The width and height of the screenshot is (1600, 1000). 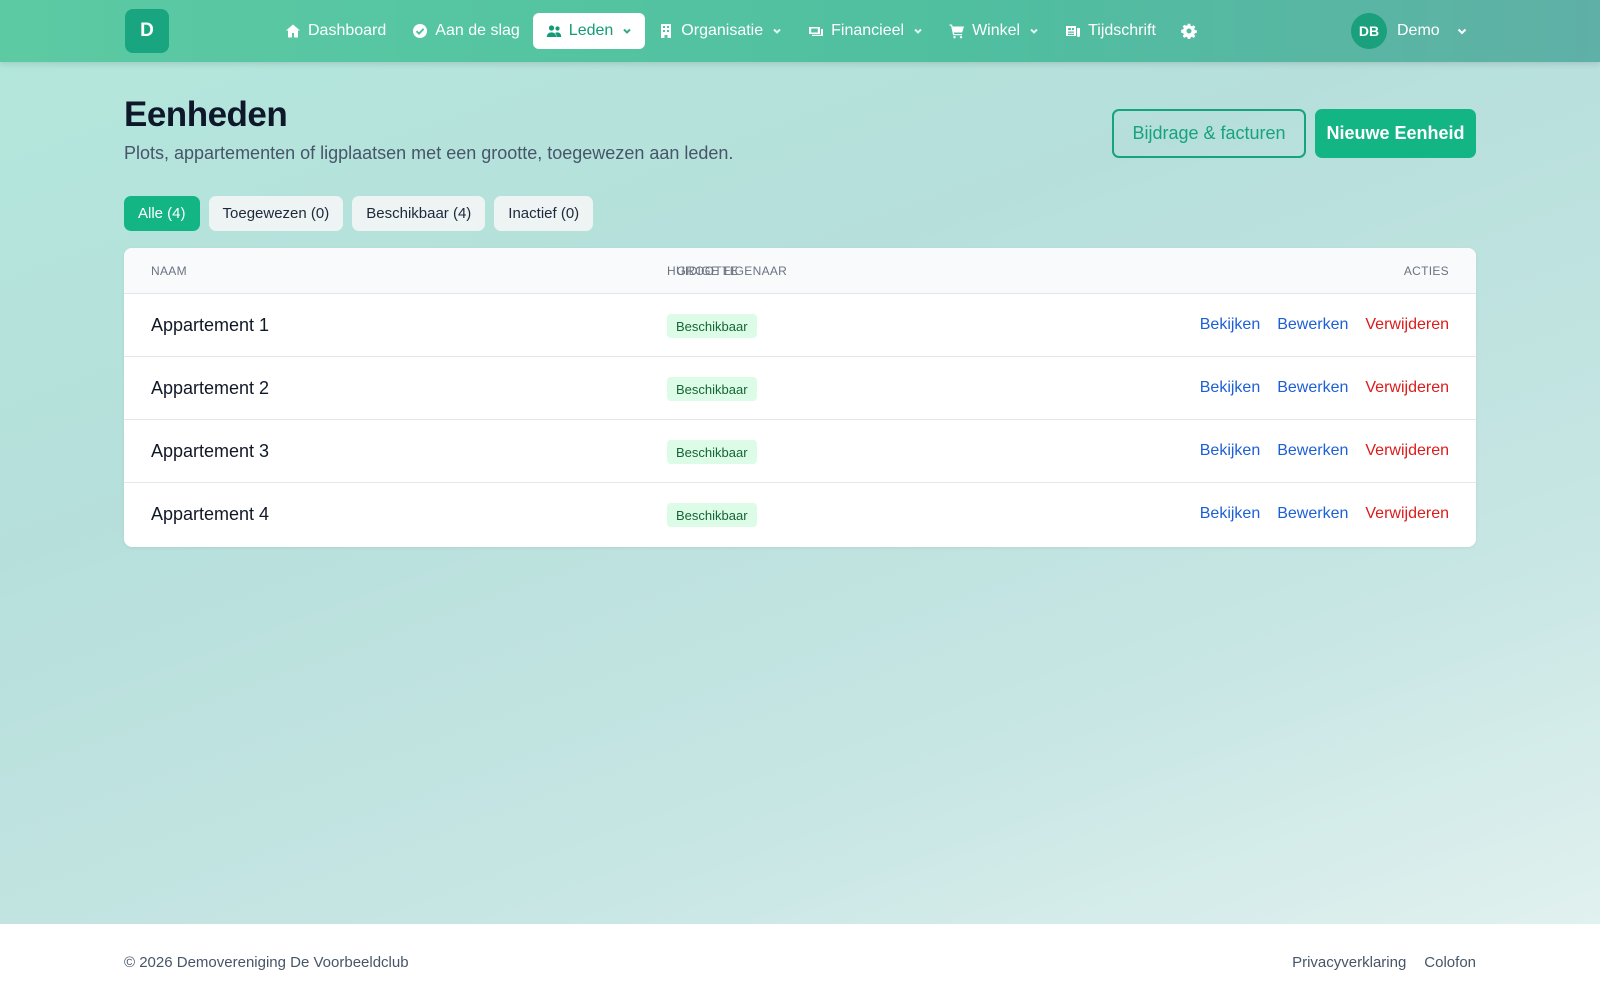 What do you see at coordinates (1122, 30) in the screenshot?
I see `nav-tijdschrift-label: Tijdschrift` at bounding box center [1122, 30].